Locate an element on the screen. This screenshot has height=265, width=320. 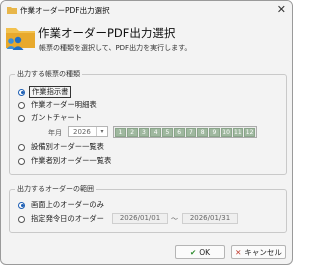
radio-label: 指定発令日のオーダー is located at coordinates (67, 218).